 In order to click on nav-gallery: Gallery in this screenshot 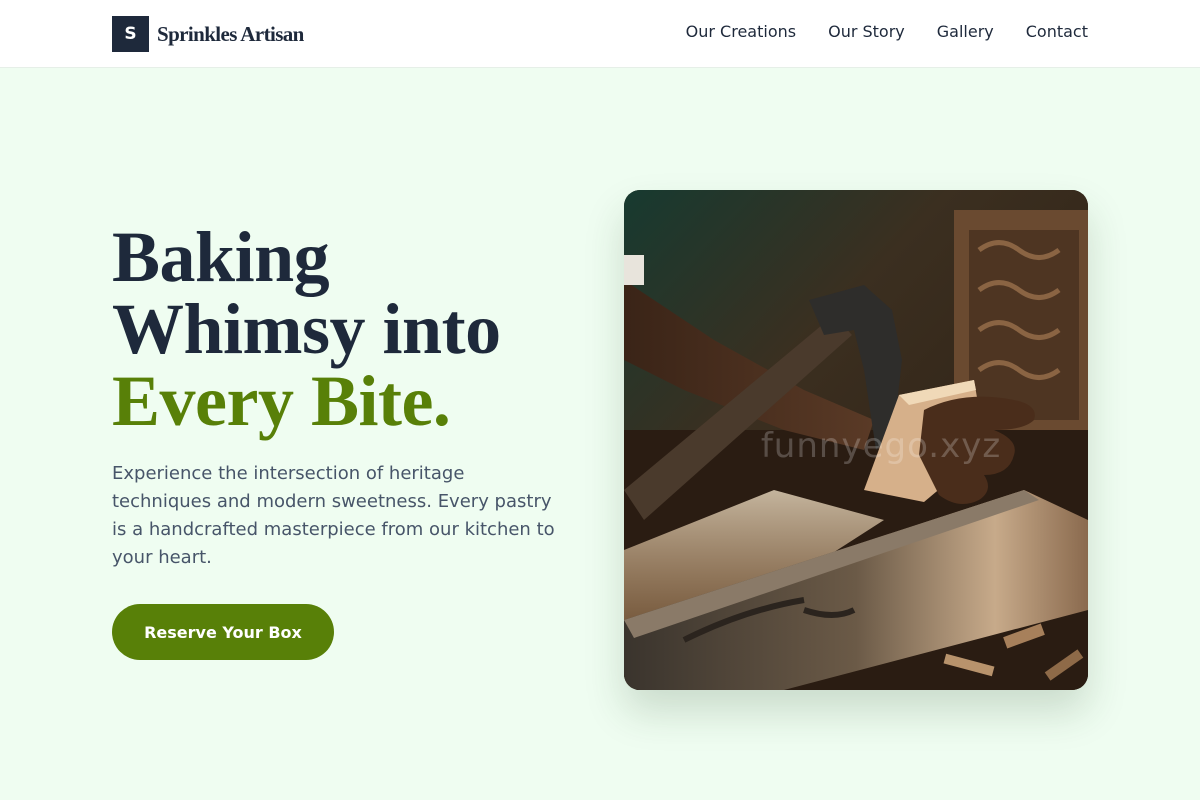, I will do `click(965, 32)`.